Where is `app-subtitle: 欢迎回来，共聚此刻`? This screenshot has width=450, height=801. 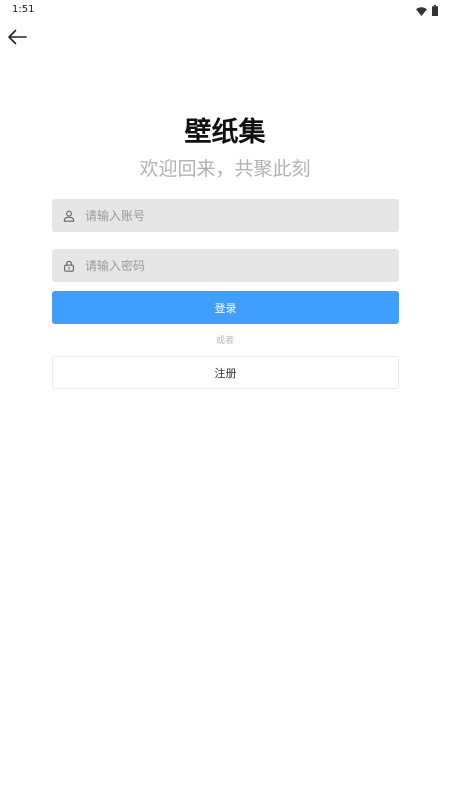
app-subtitle: 欢迎回来，共聚此刻 is located at coordinates (225, 169).